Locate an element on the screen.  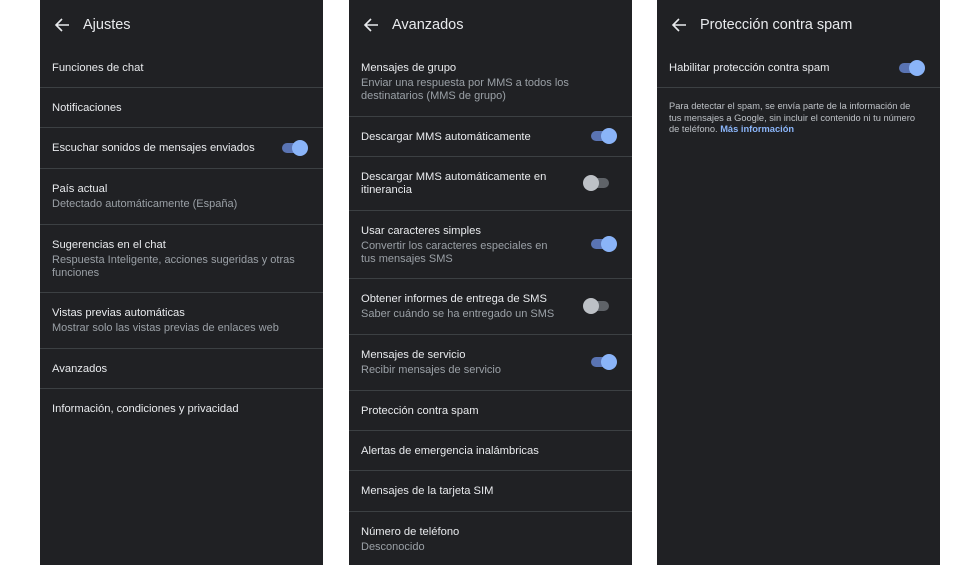
advanced-item-phone-number: Número de teléfono Desconocido is located at coordinates (490, 538).